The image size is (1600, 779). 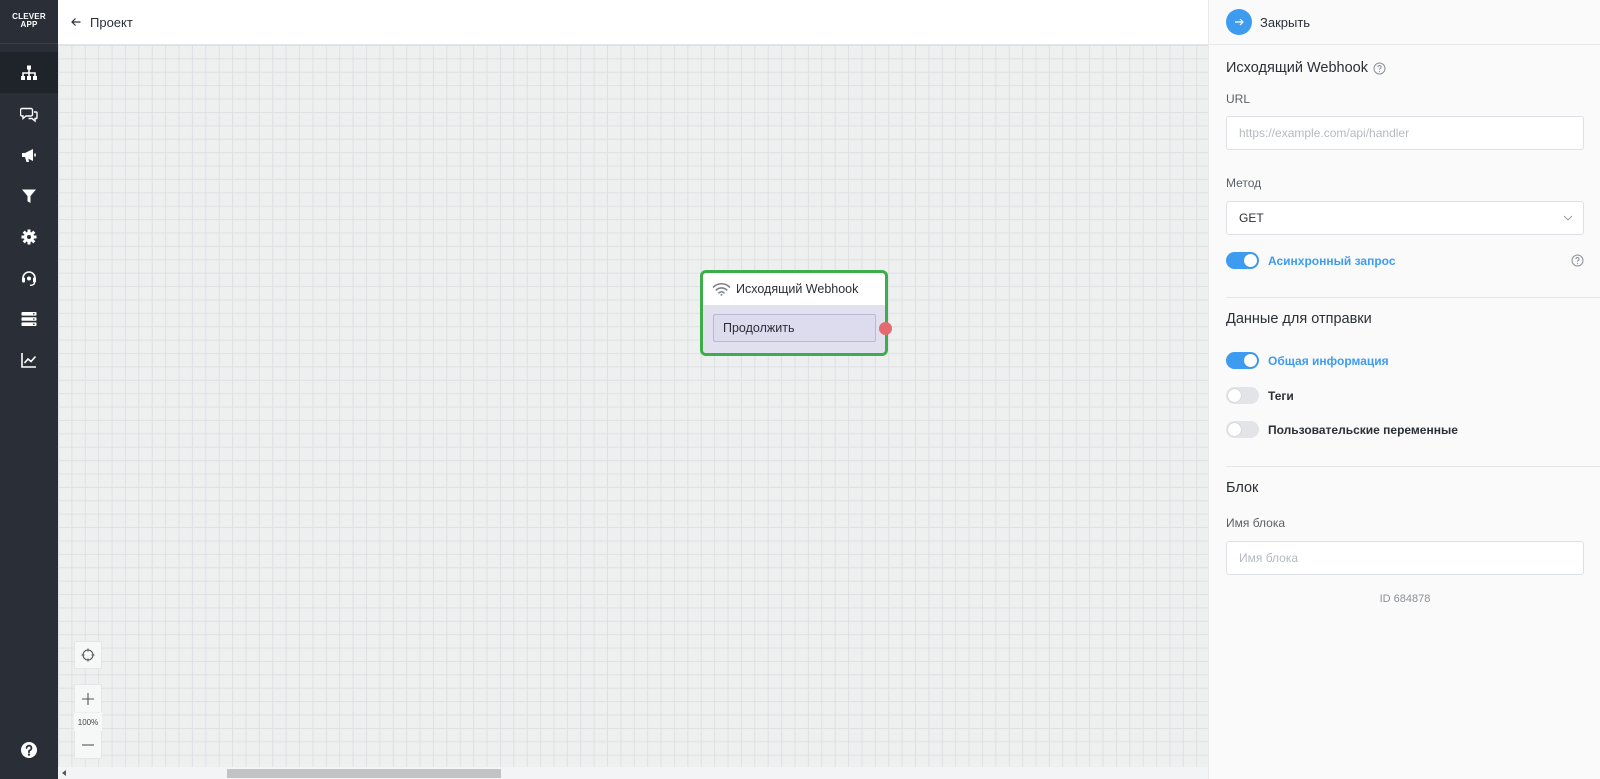 I want to click on webhook-node: Исходящий Webhook Продолжить, so click(x=796, y=313).